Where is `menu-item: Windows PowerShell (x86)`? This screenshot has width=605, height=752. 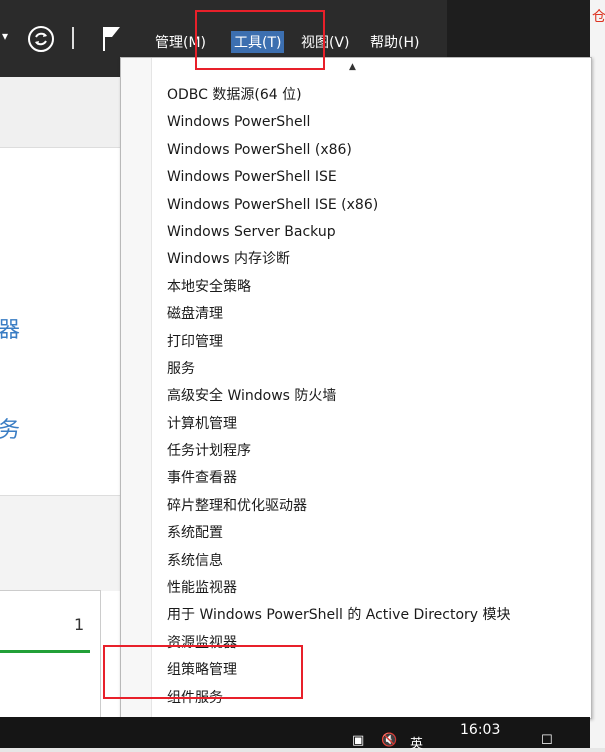 menu-item: Windows PowerShell (x86) is located at coordinates (356, 150).